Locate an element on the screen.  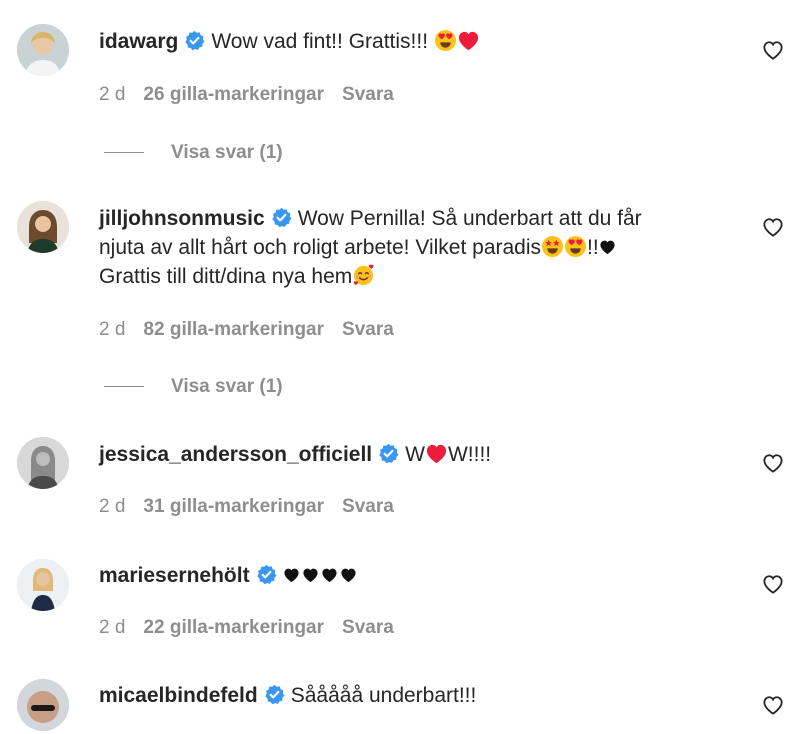
comment-body-line1: Wow Pernilla! Så underbart att du får is located at coordinates (469, 218).